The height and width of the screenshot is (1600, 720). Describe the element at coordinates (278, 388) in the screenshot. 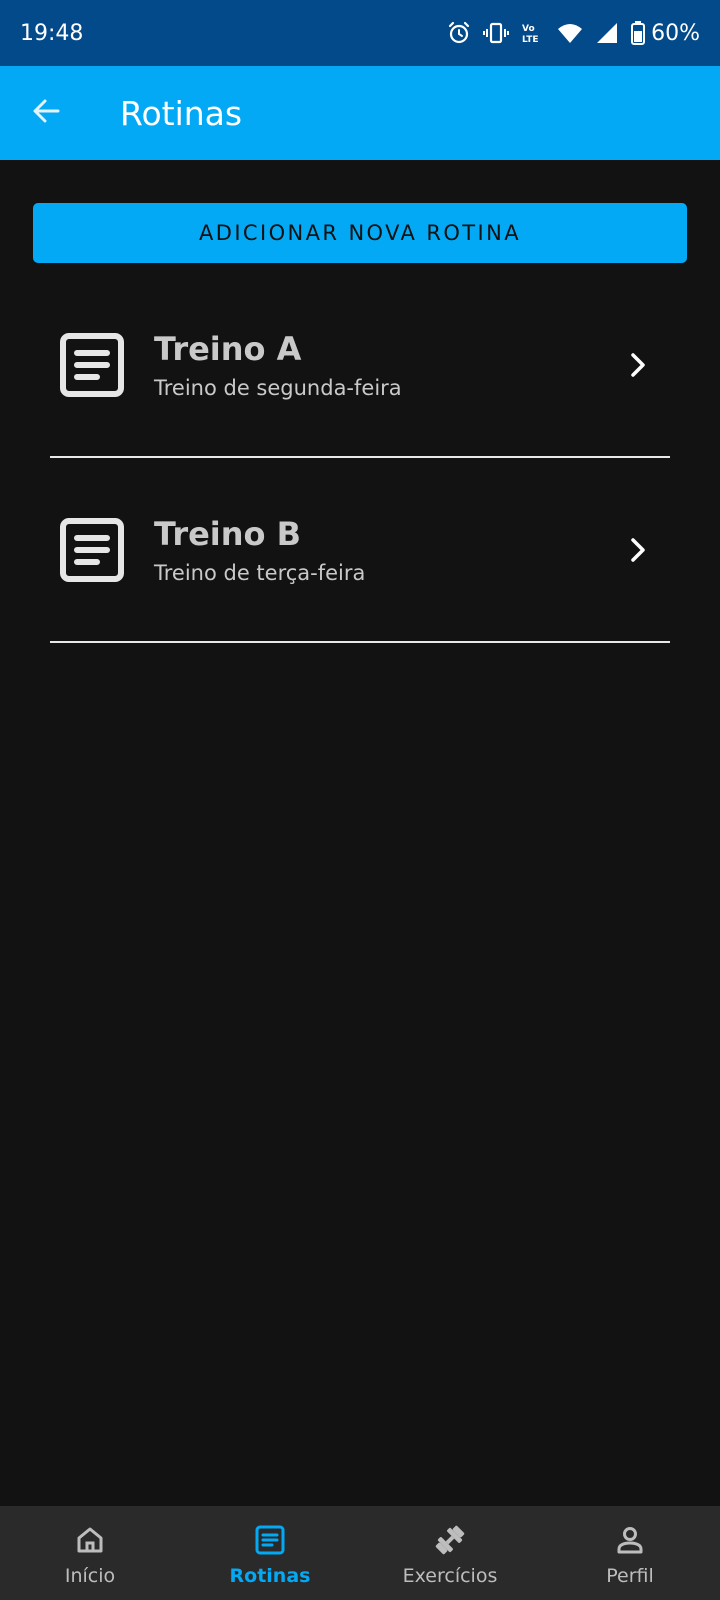

I see `routine-subtitle: Treino de segunda-feira` at that location.